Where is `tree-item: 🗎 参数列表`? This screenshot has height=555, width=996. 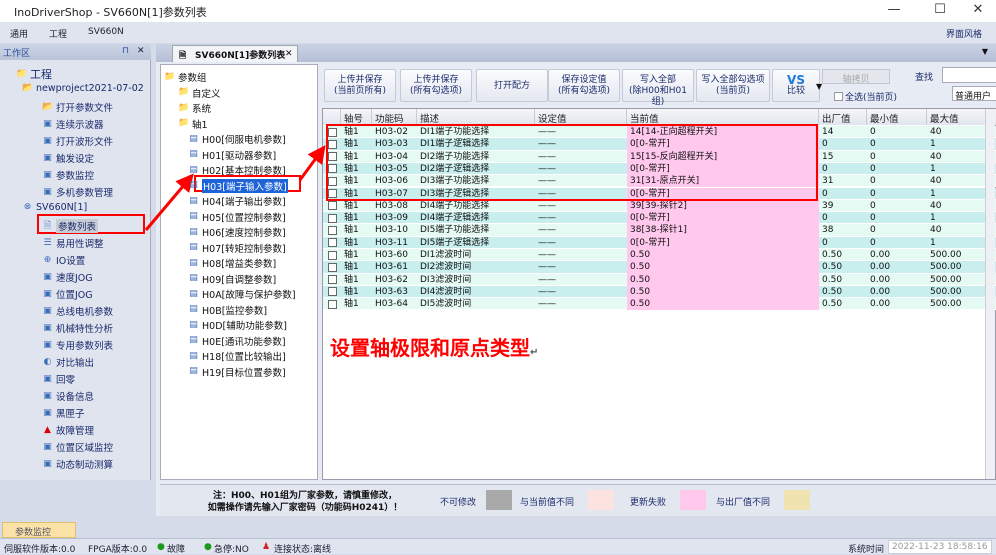 tree-item: 🗎 参数列表 is located at coordinates (70, 226).